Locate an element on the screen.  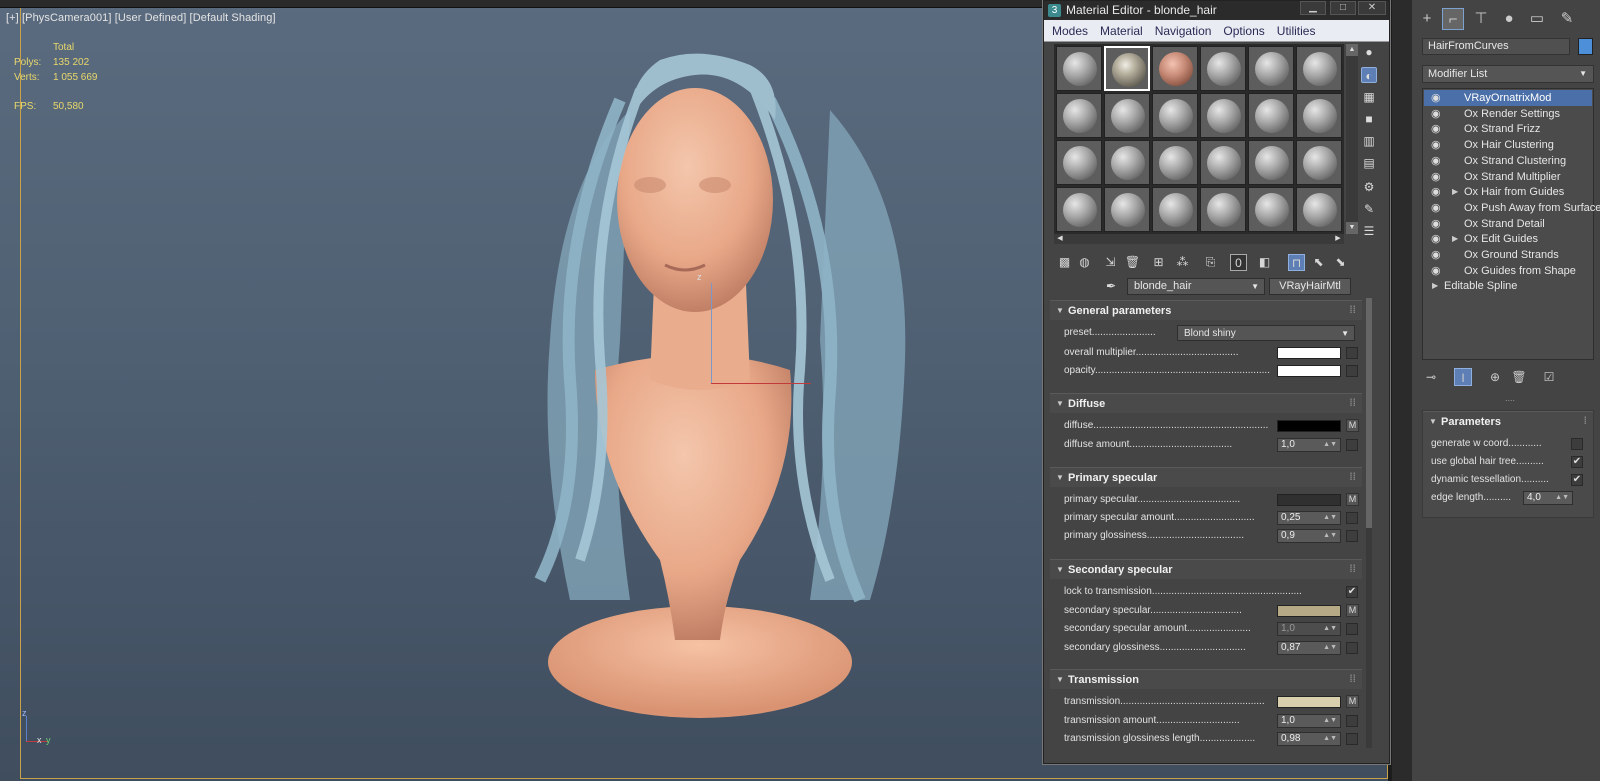
overall-multiplier-swatch is located at coordinates (1309, 353).